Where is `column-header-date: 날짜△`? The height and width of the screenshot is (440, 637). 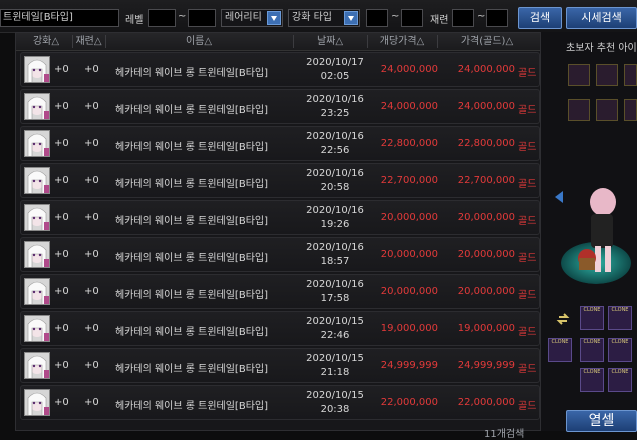
column-header-date: 날짜△ is located at coordinates (330, 41).